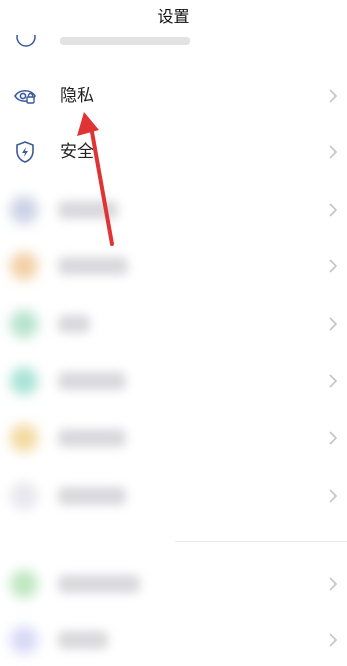 The height and width of the screenshot is (666, 347). Describe the element at coordinates (173, 17) in the screenshot. I see `page-title: 设置` at that location.